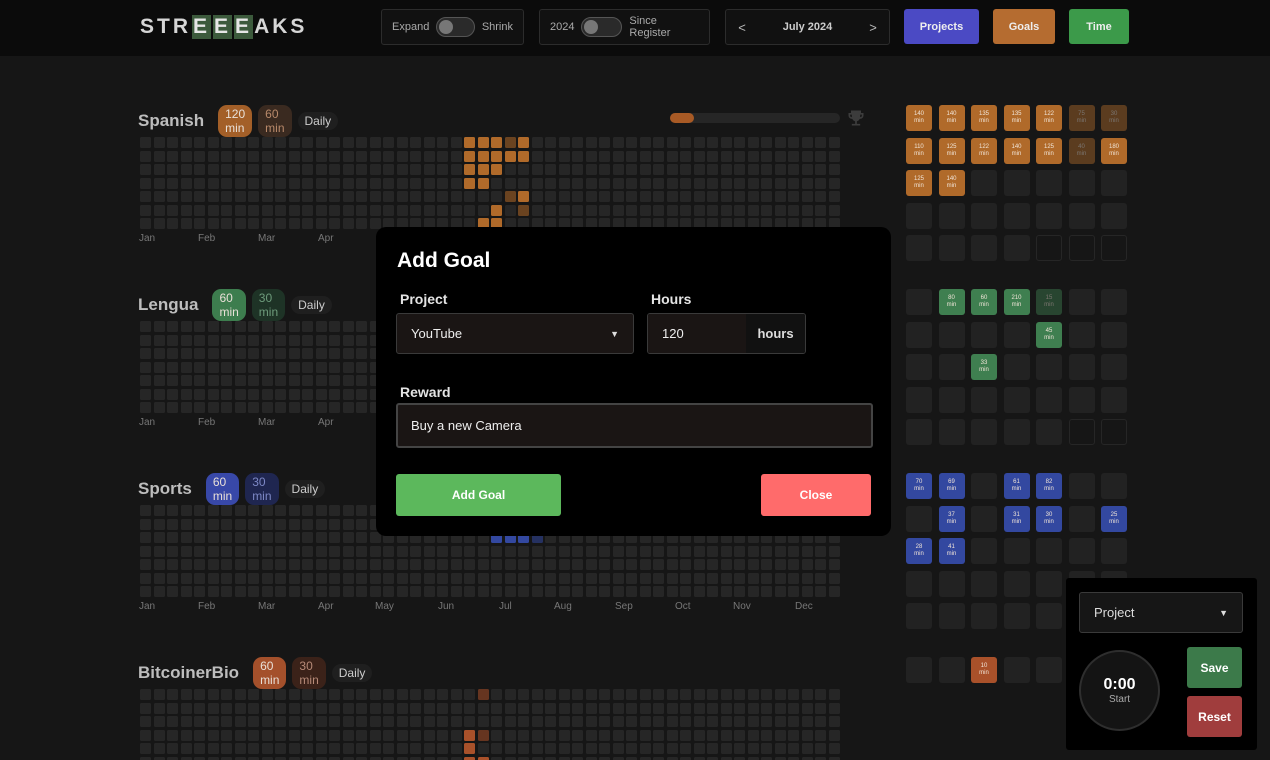 The width and height of the screenshot is (1270, 760). Describe the element at coordinates (1081, 118) in the screenshot. I see `calendar-day: 75 min` at that location.